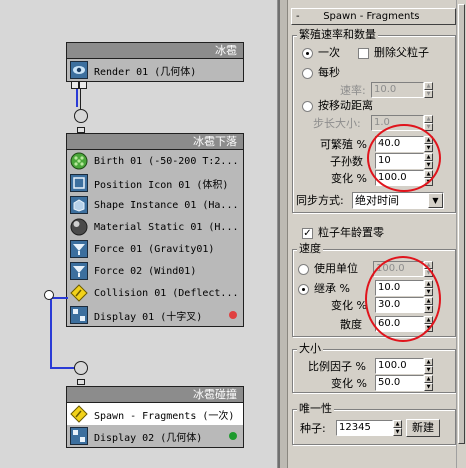  I want to click on scale-factor-spinner: 100.0 ▲ ▼, so click(404, 366).